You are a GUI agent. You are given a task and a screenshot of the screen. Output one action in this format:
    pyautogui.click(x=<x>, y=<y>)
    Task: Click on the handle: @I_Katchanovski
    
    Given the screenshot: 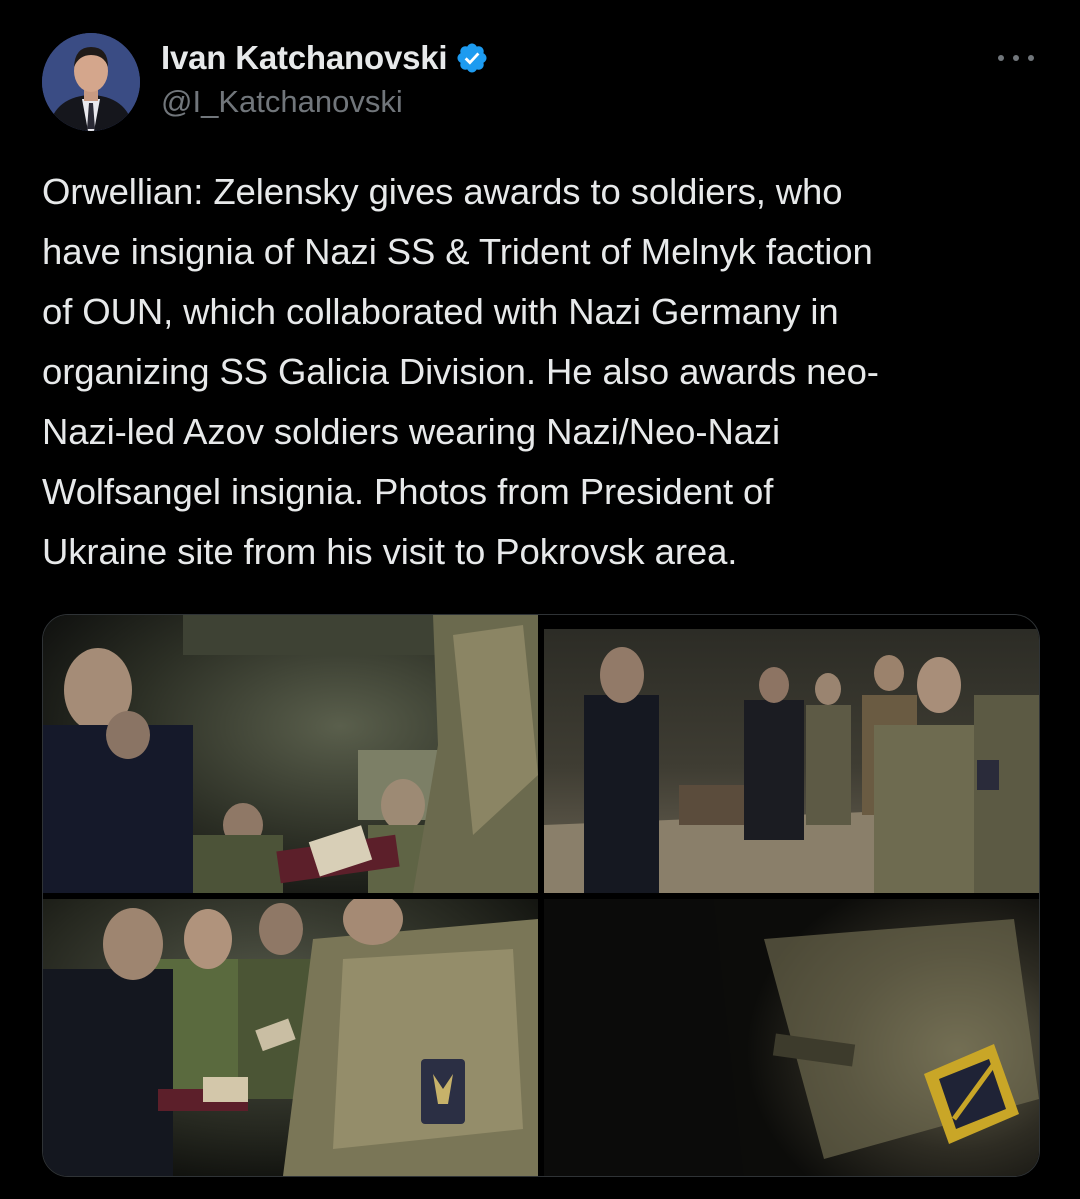 What is the action you would take?
    pyautogui.click(x=325, y=102)
    